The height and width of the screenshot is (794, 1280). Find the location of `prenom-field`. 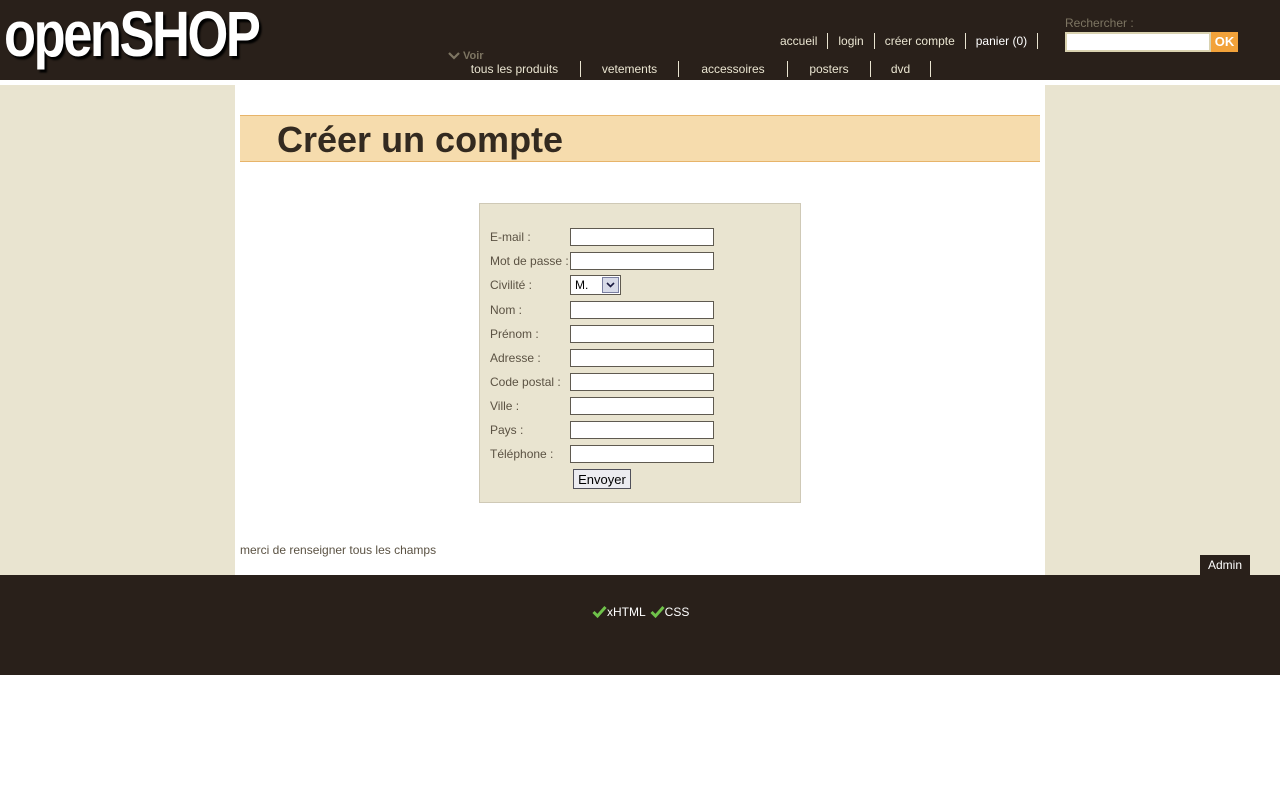

prenom-field is located at coordinates (642, 334).